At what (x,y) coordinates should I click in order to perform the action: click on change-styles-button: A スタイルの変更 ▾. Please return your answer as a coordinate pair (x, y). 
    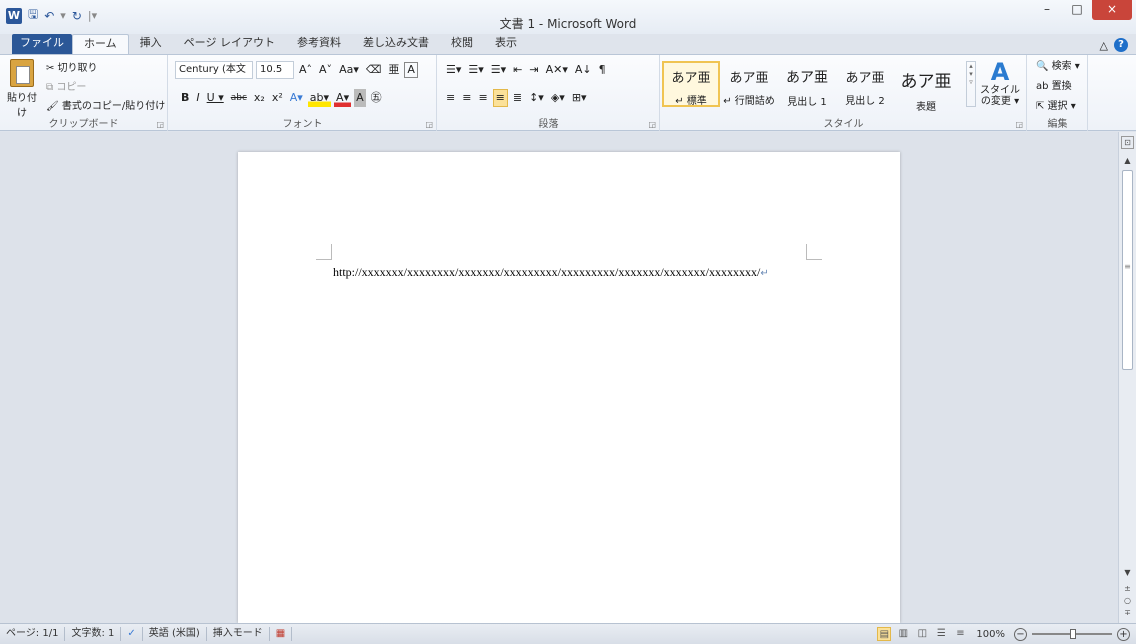
    Looking at the image, I should click on (1000, 83).